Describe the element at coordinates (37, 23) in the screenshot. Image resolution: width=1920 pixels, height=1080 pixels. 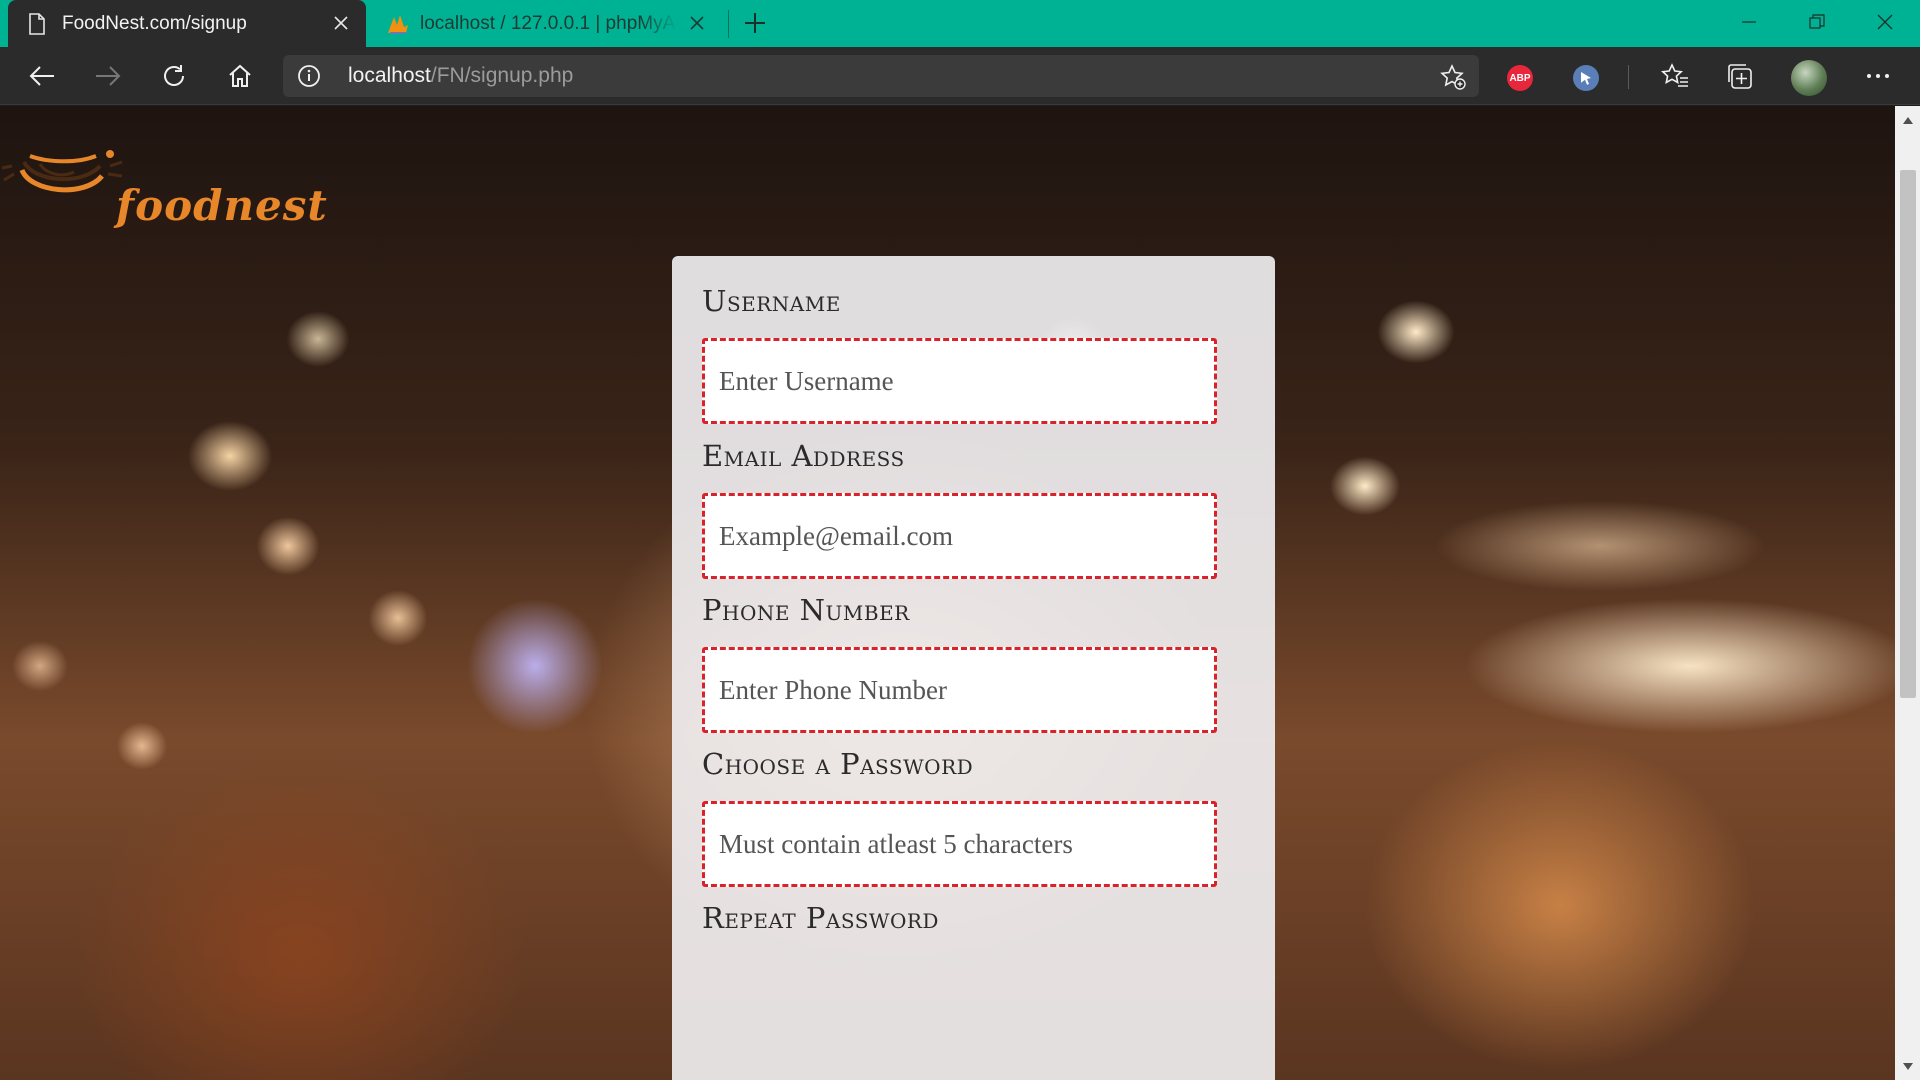
I see `page-icon` at that location.